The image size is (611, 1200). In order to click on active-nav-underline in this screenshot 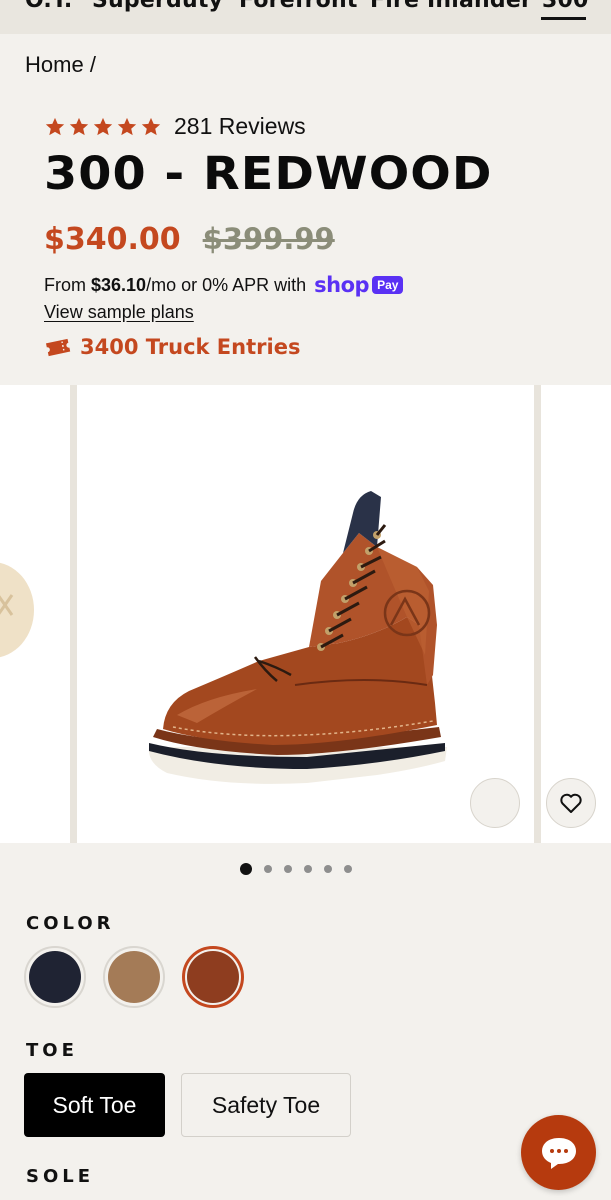, I will do `click(563, 18)`.